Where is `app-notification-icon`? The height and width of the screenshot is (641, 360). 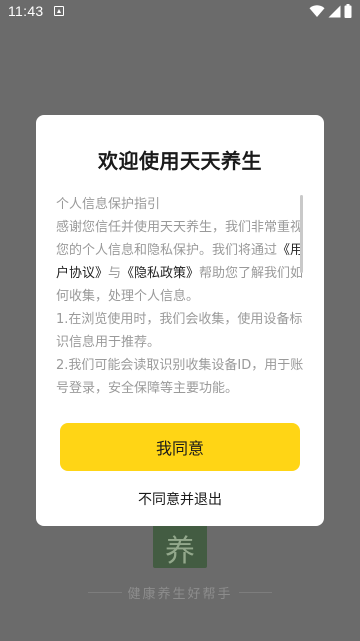 app-notification-icon is located at coordinates (59, 11).